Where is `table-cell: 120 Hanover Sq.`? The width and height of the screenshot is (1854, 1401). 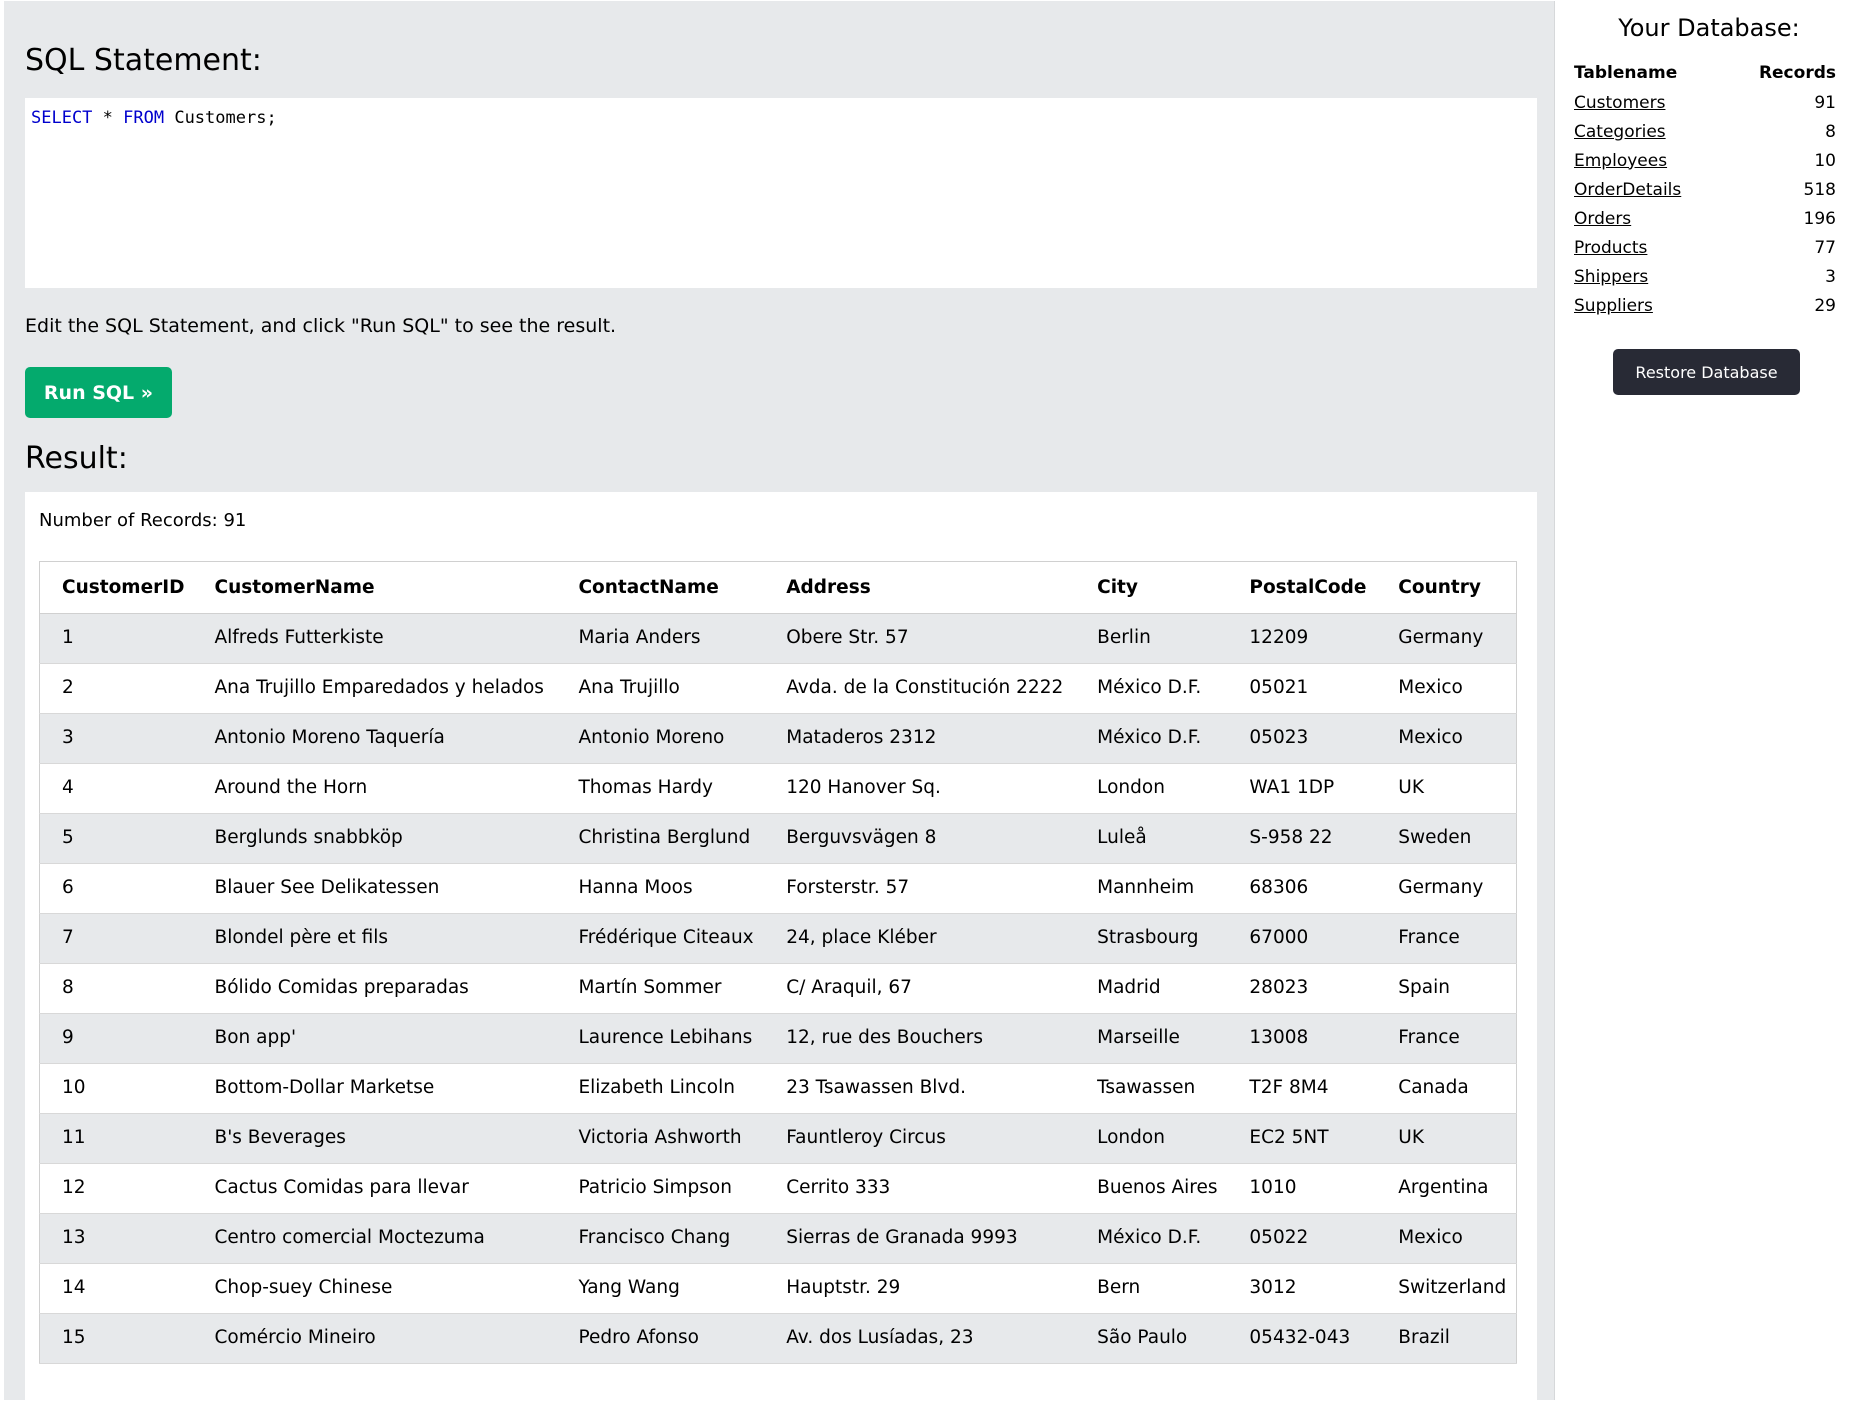 table-cell: 120 Hanover Sq. is located at coordinates (920, 788).